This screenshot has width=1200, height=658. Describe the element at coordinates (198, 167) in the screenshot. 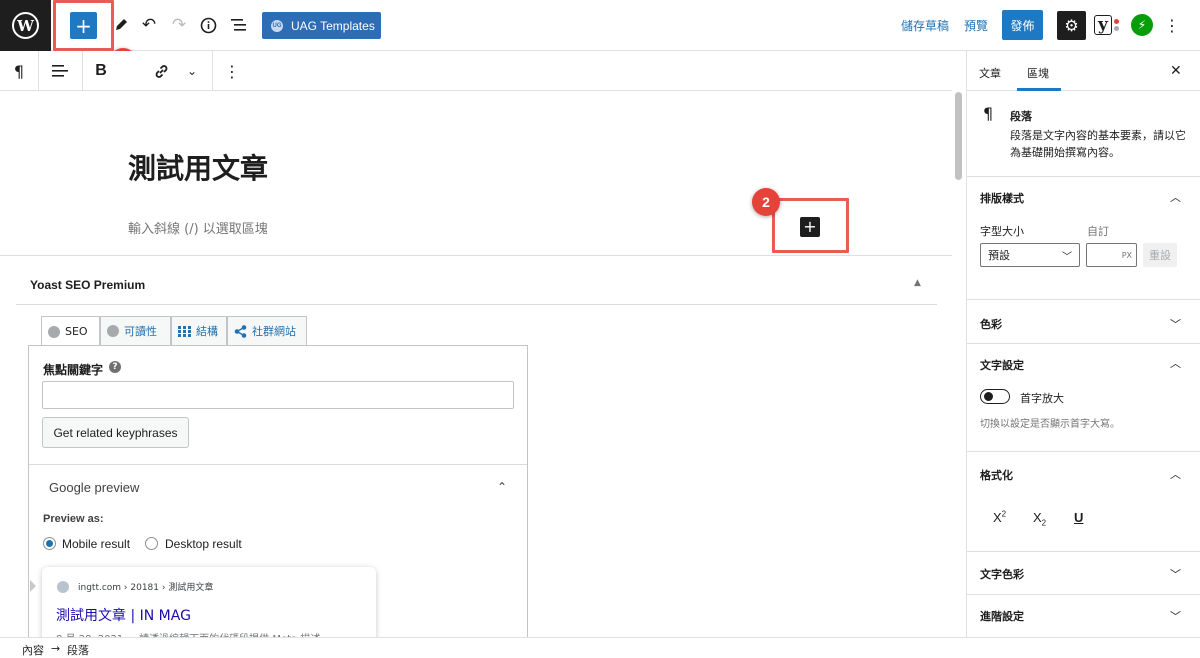

I see `post-title: 測試用文章` at that location.